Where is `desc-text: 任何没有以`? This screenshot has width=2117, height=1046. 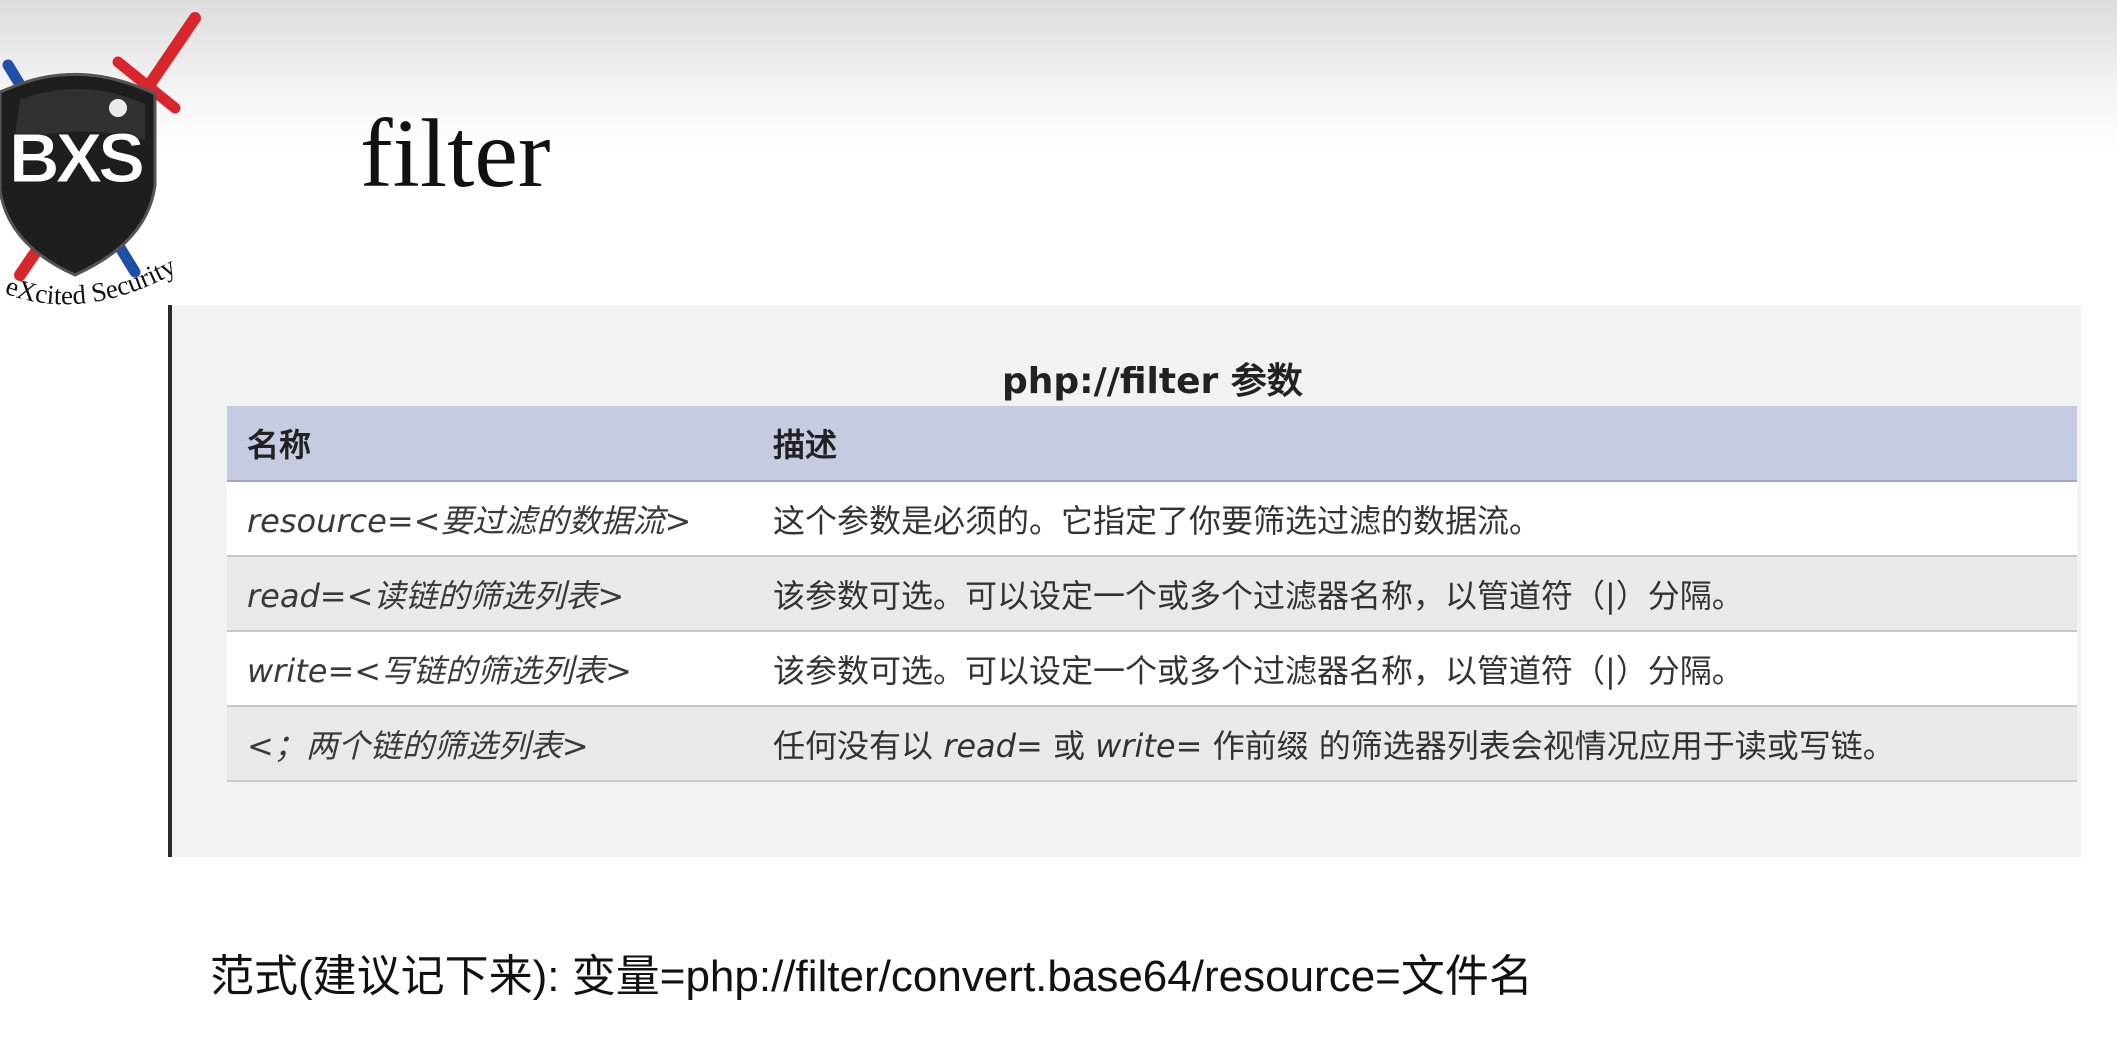 desc-text: 任何没有以 is located at coordinates (858, 745).